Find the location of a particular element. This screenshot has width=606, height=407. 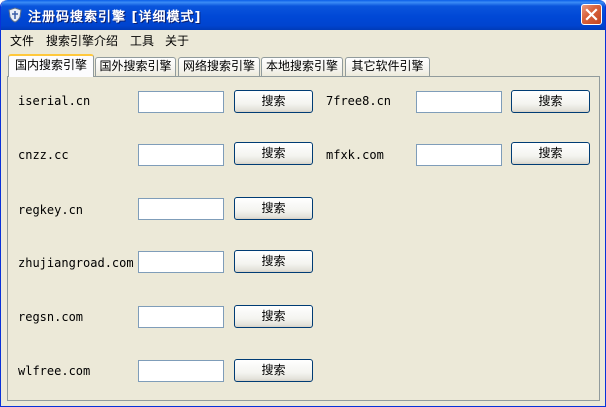

menu-bar: 文件 搜索引擎介绍 工具 关于 is located at coordinates (304, 39).